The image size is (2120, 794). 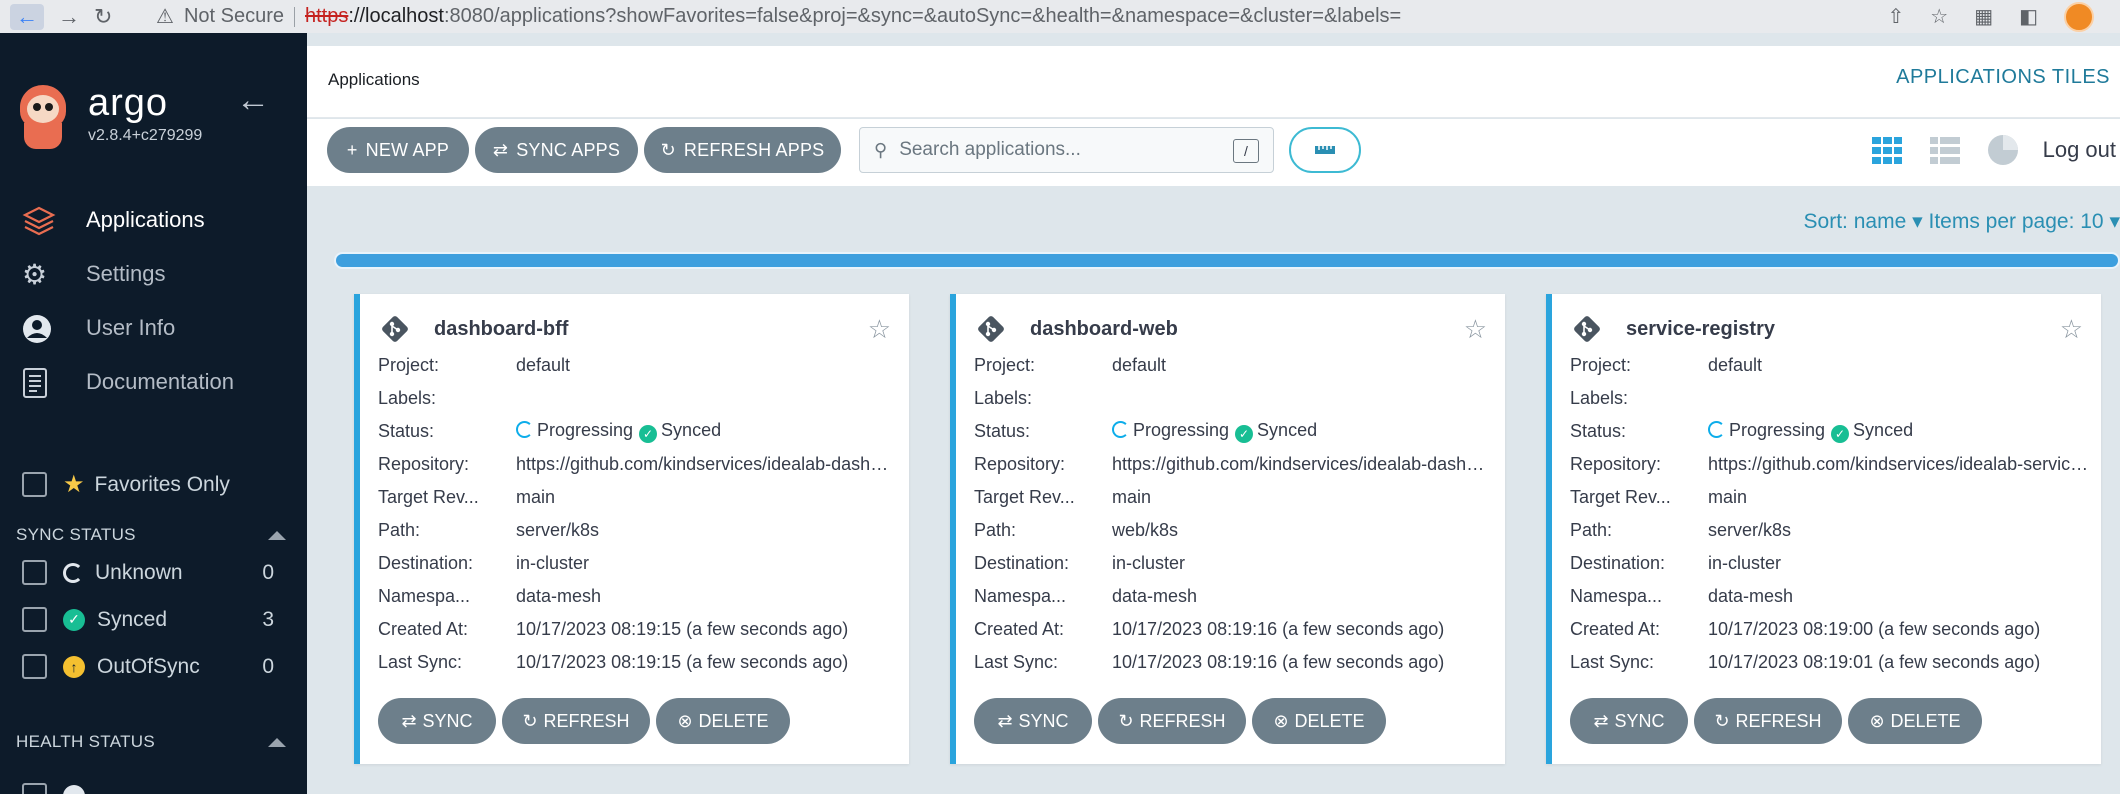 What do you see at coordinates (1887, 150) in the screenshot?
I see `tiles-view-icon` at bounding box center [1887, 150].